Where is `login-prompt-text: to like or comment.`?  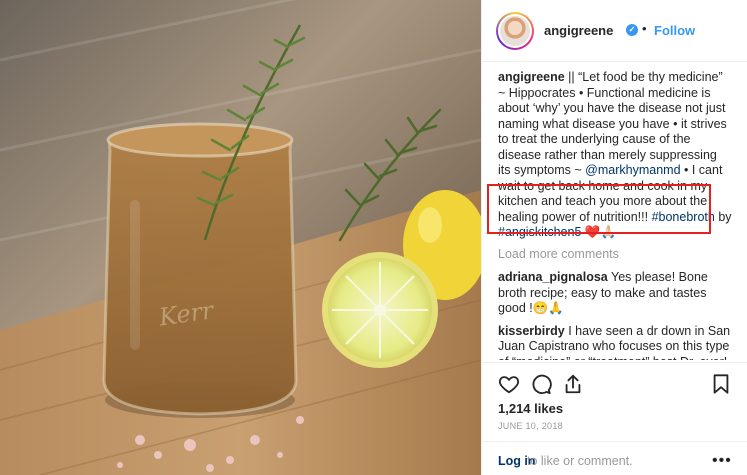 login-prompt-text: to like or comment. is located at coordinates (580, 461).